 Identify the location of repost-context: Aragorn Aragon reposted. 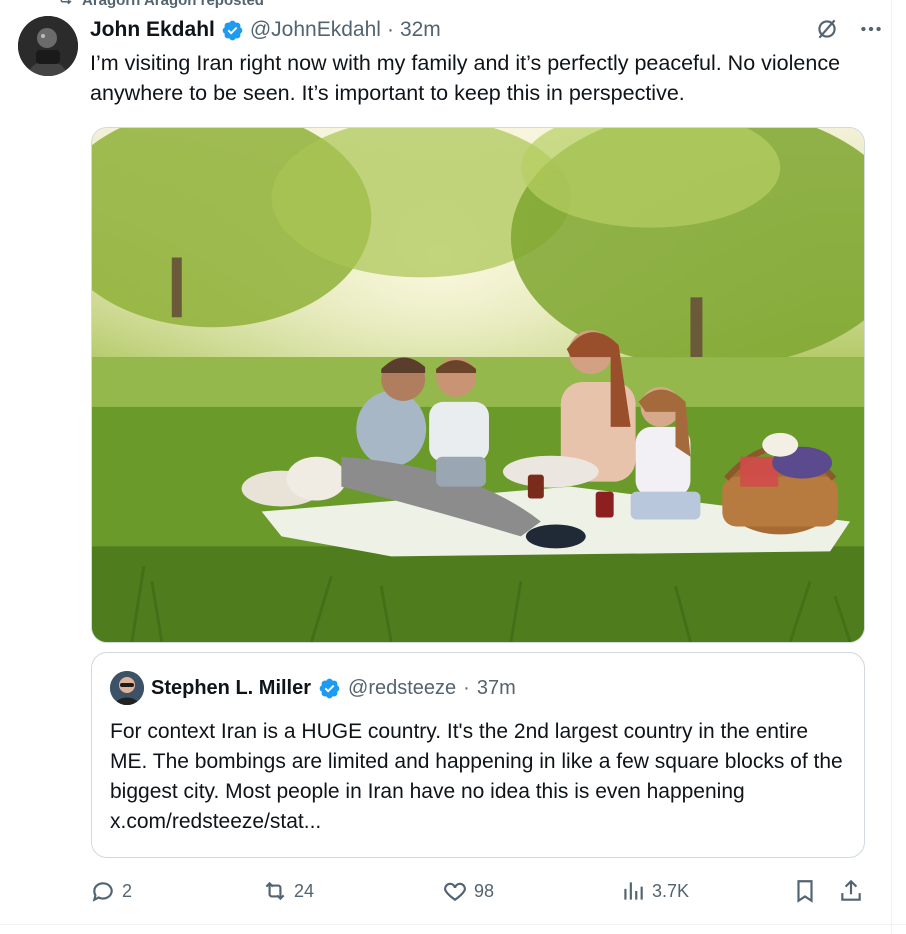
(160, 4).